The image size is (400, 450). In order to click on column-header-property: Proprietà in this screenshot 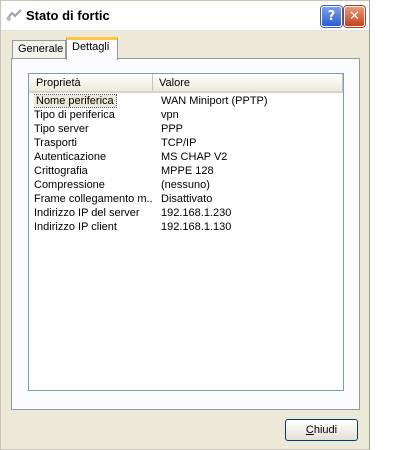, I will do `click(91, 82)`.